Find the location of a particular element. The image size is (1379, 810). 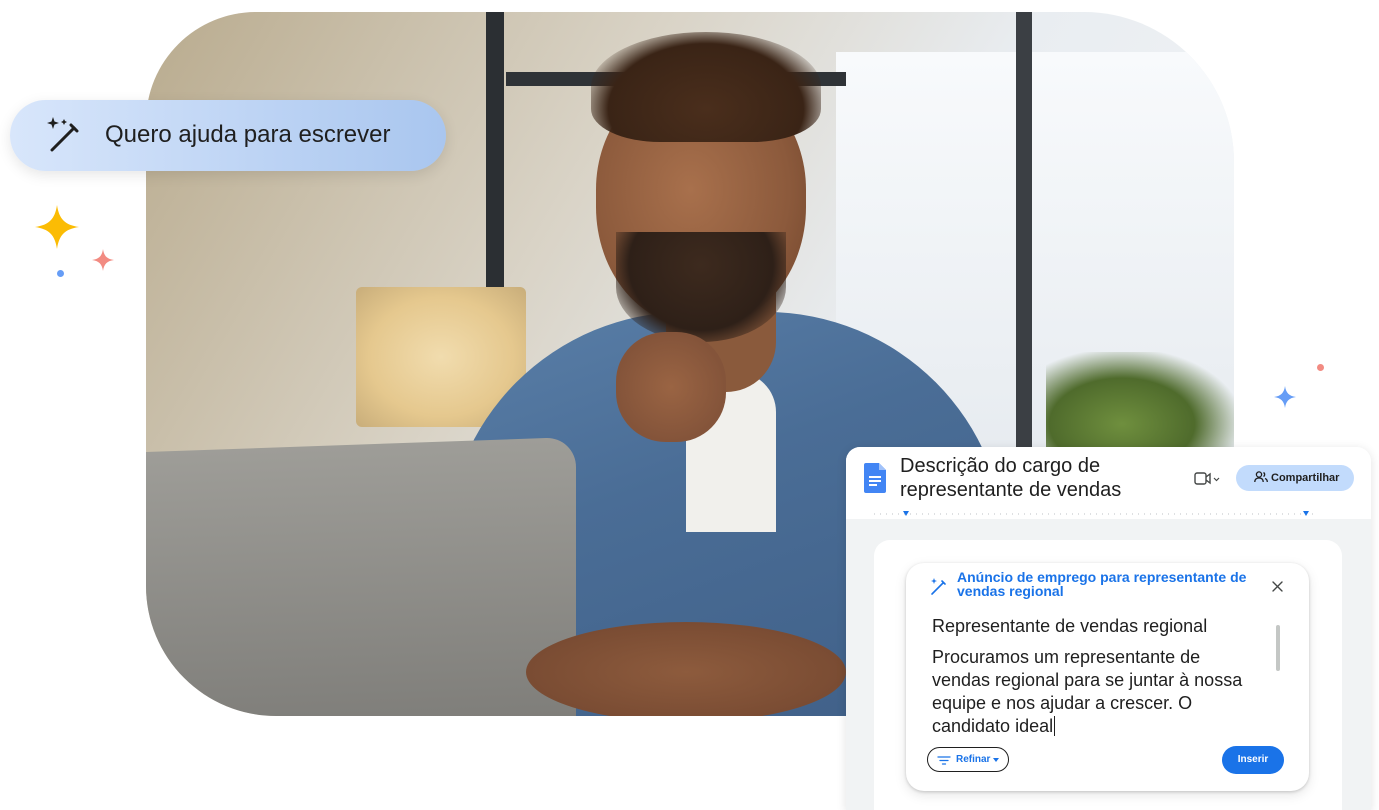

share-button: Compartilhar is located at coordinates (1295, 478).